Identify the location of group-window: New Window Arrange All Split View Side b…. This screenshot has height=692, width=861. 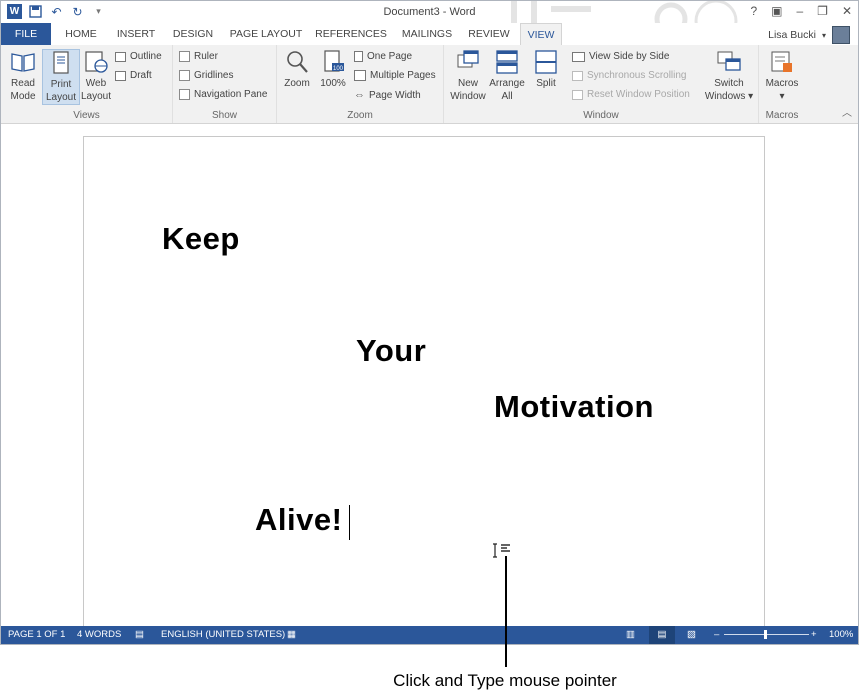
(601, 84).